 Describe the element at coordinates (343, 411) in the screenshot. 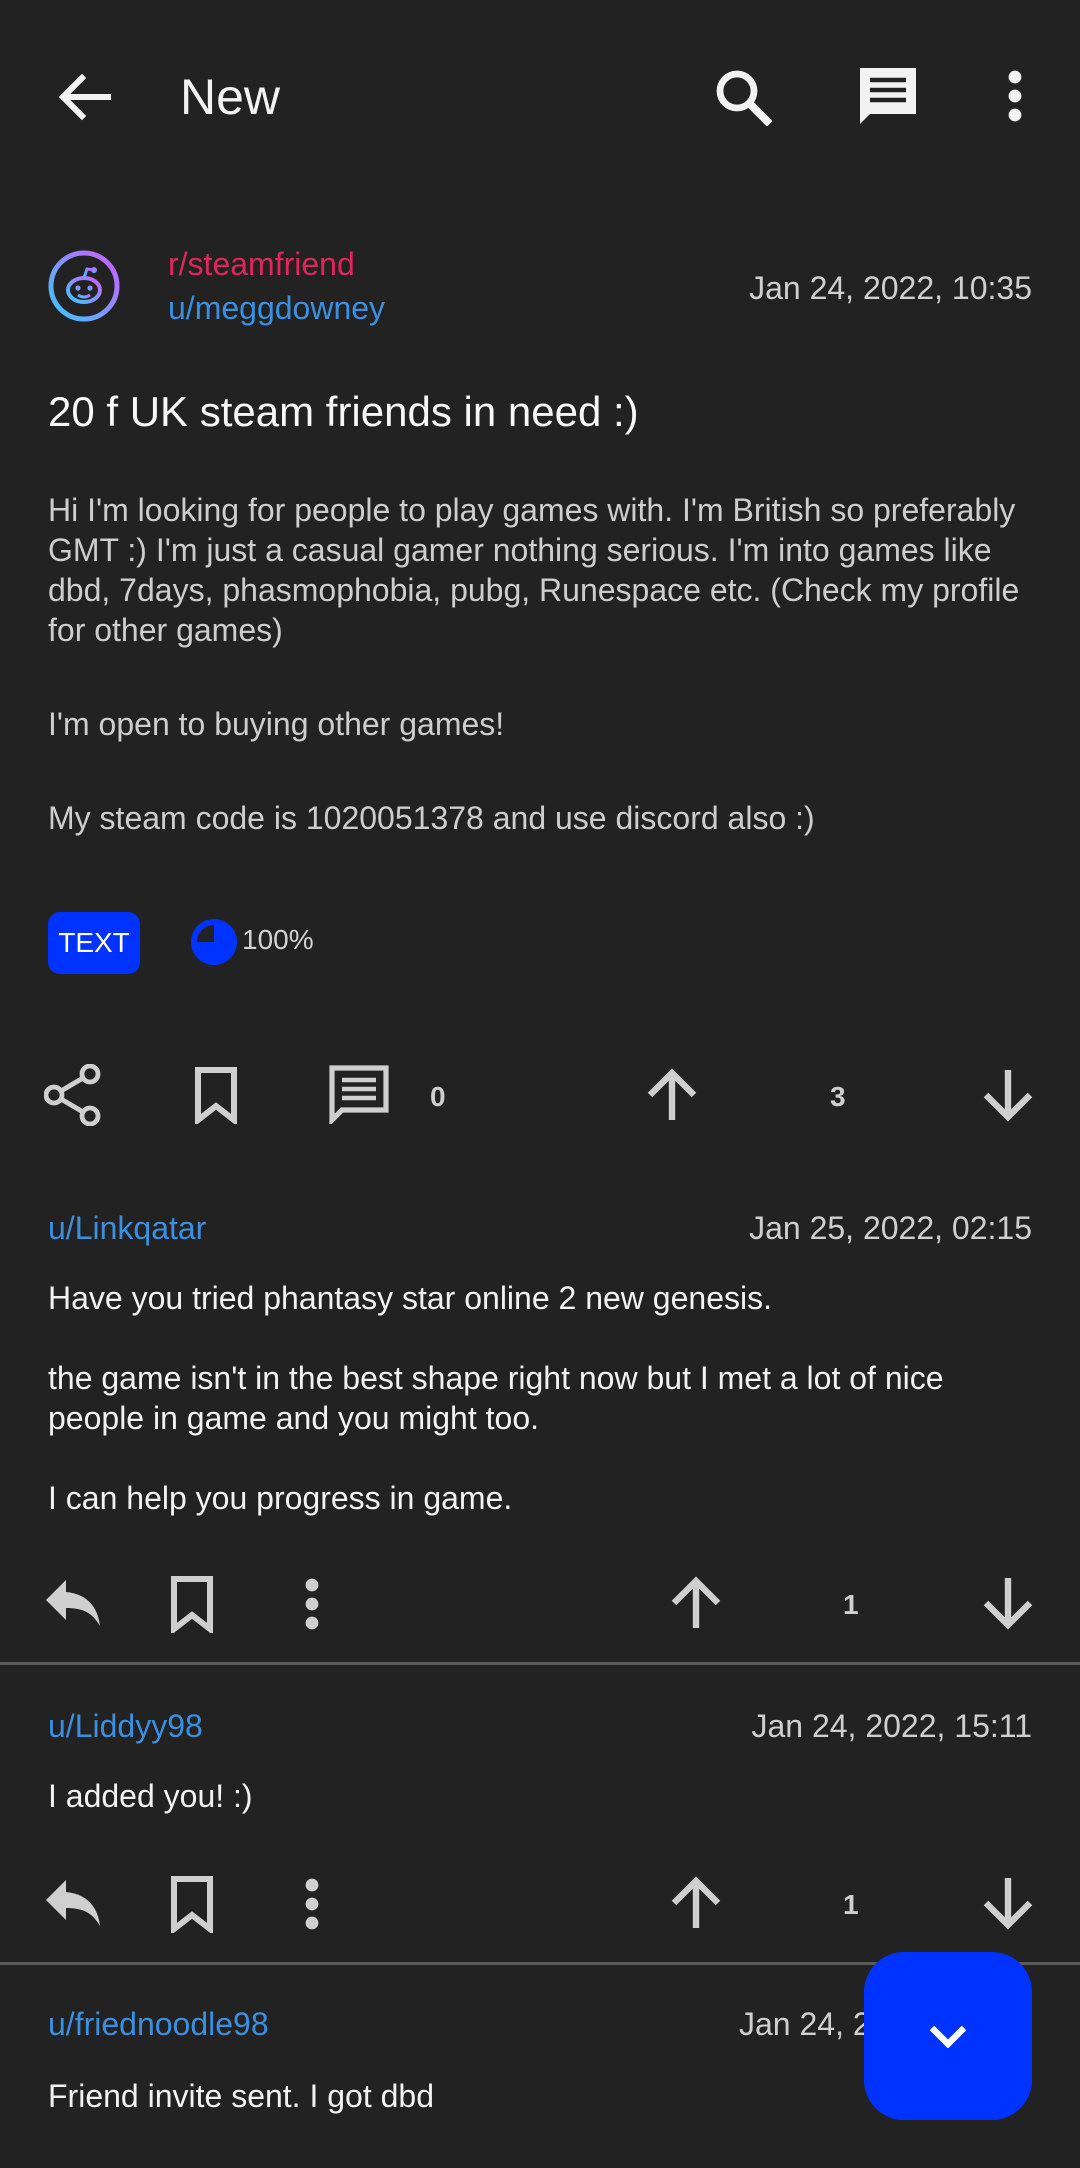

I see `post-title: 20 f UK steam friends in need :)` at that location.